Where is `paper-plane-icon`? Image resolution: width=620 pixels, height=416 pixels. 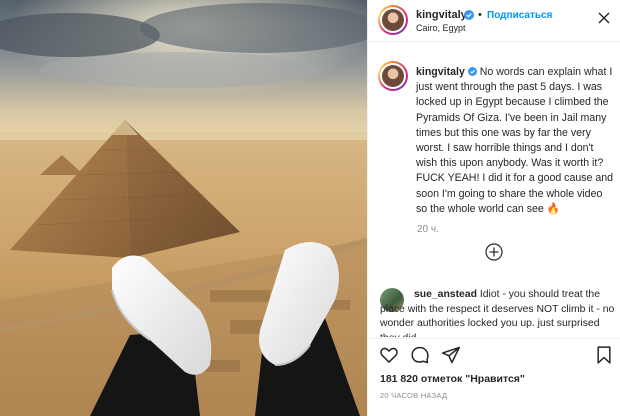
paper-plane-icon is located at coordinates (451, 355).